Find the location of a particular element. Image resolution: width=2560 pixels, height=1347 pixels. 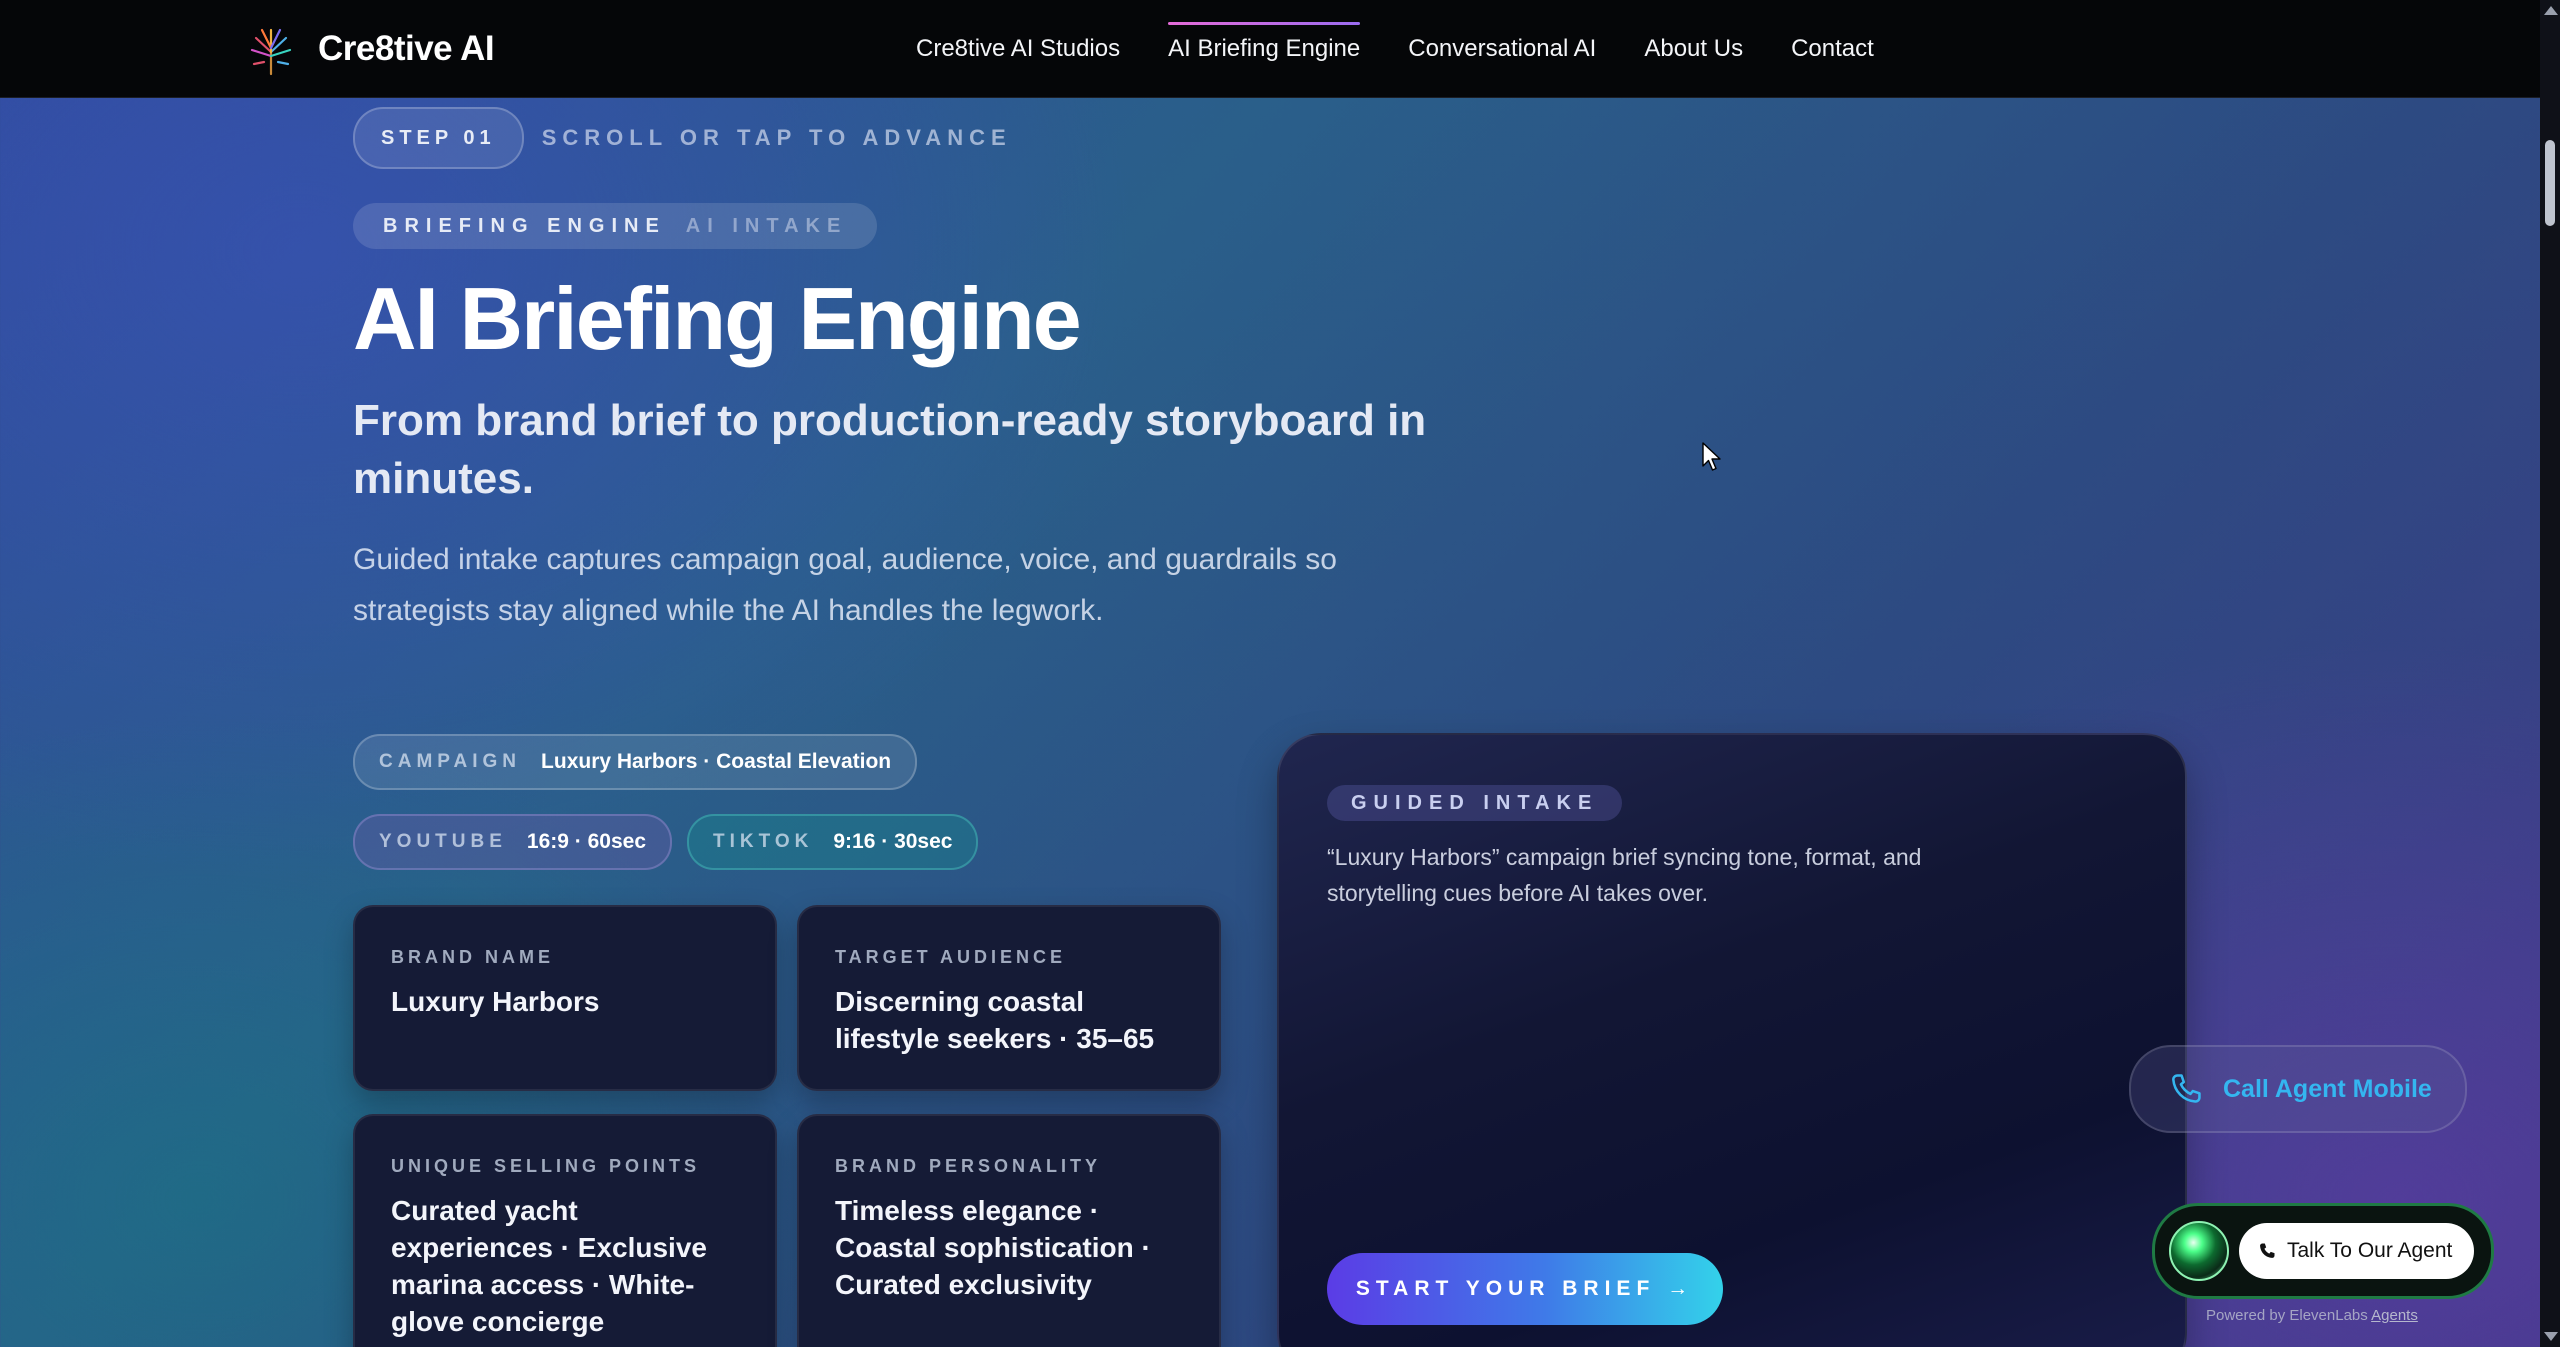

scroll-thumb is located at coordinates (2550, 183).